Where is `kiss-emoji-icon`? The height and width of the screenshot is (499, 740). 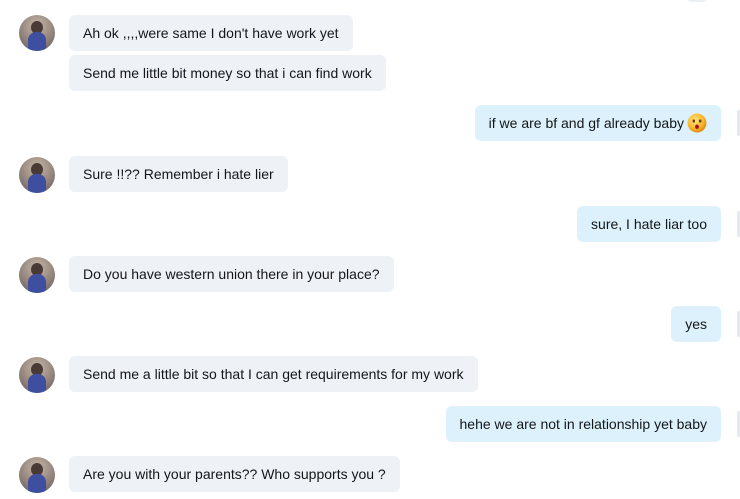 kiss-emoji-icon is located at coordinates (697, 123).